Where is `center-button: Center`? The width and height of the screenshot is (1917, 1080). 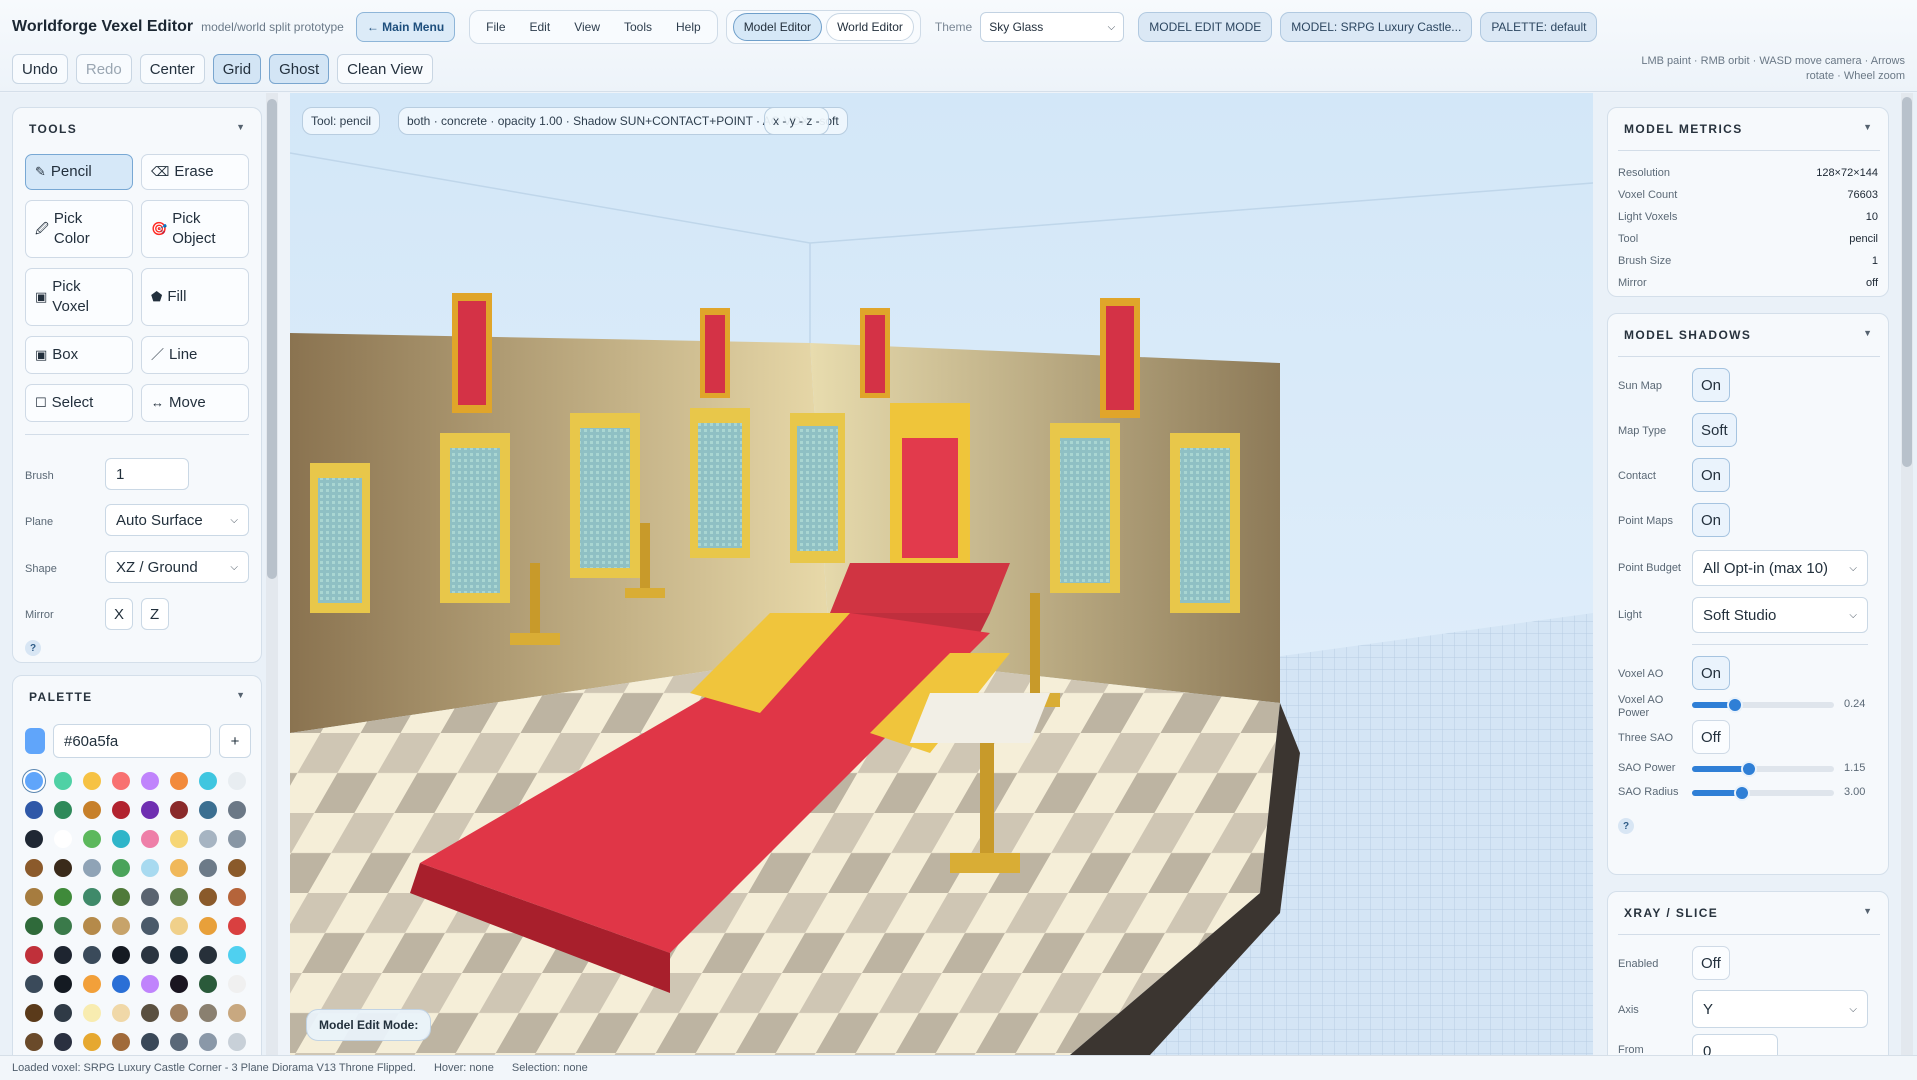
center-button: Center is located at coordinates (172, 69).